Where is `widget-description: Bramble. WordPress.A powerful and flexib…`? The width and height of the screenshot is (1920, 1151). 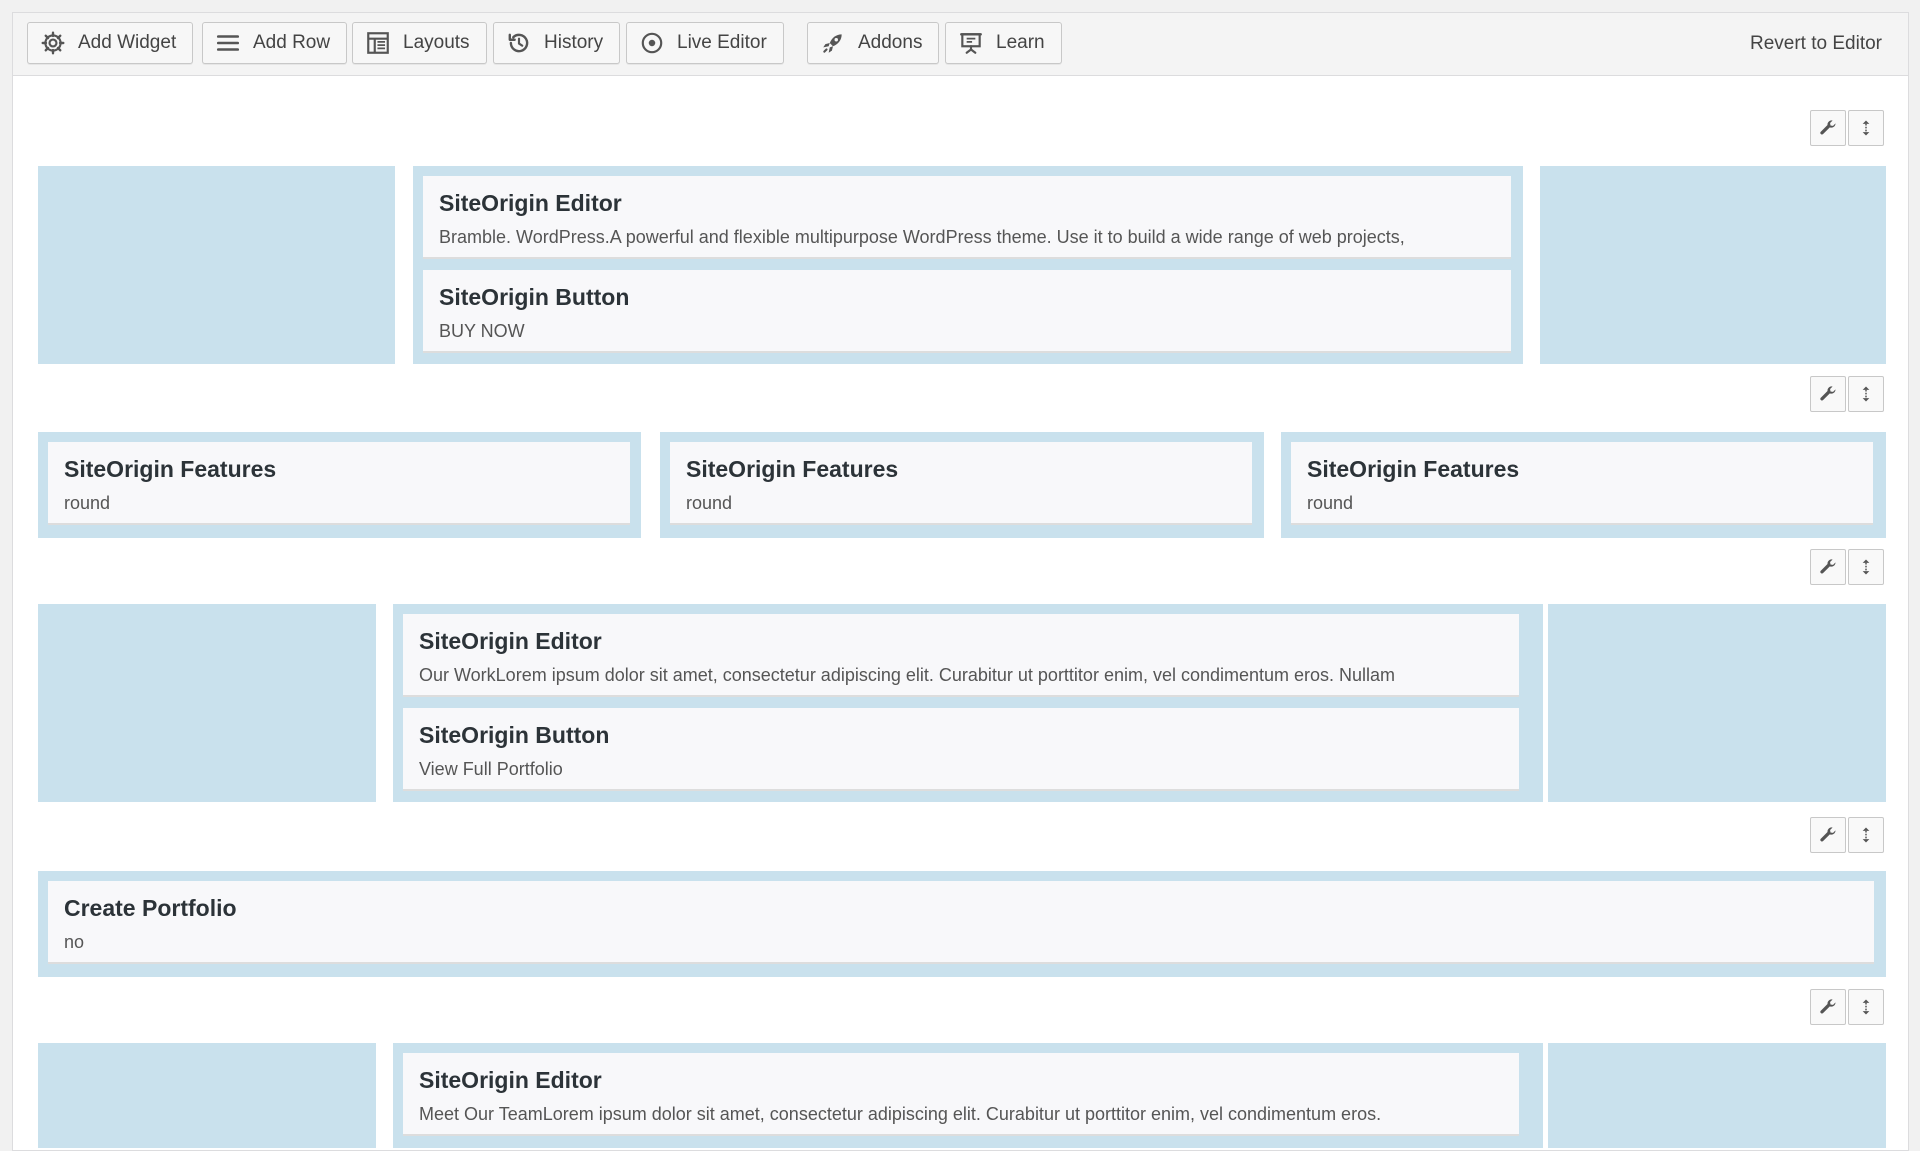 widget-description: Bramble. WordPress.A powerful and flexib… is located at coordinates (922, 237).